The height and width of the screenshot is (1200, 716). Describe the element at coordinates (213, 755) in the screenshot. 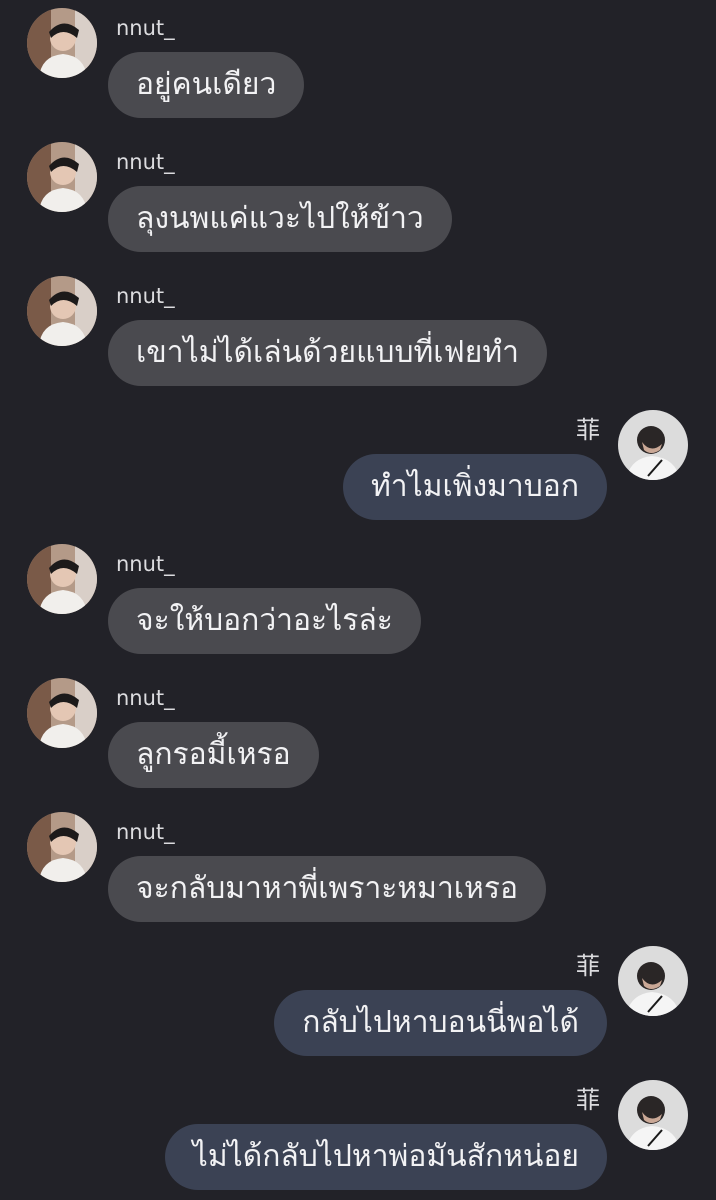

I see `message-bubble-incoming: ลูกรอมี้เหรอ` at that location.